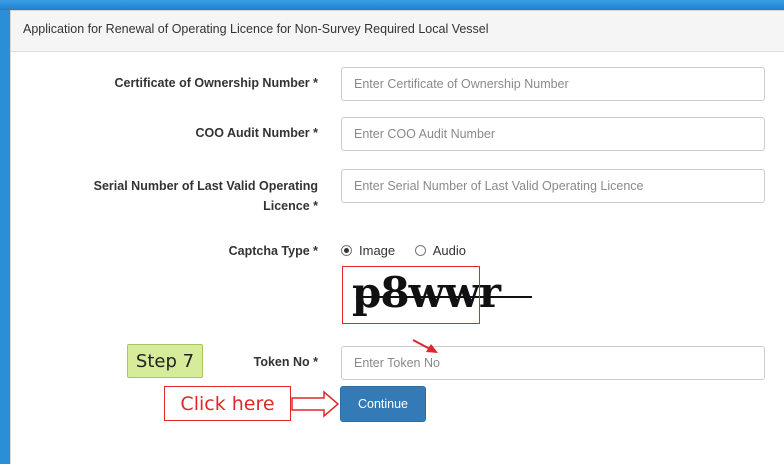  What do you see at coordinates (315, 404) in the screenshot?
I see `click-here-arrow-icon` at bounding box center [315, 404].